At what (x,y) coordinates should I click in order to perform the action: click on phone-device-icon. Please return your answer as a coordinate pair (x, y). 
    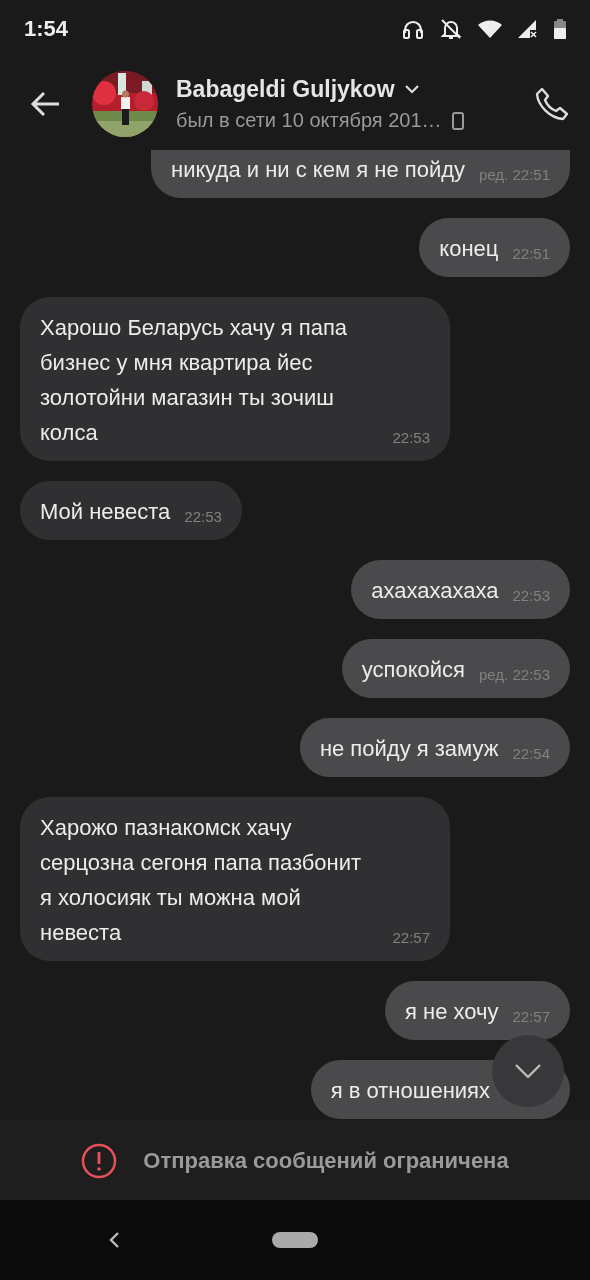
    Looking at the image, I should click on (457, 120).